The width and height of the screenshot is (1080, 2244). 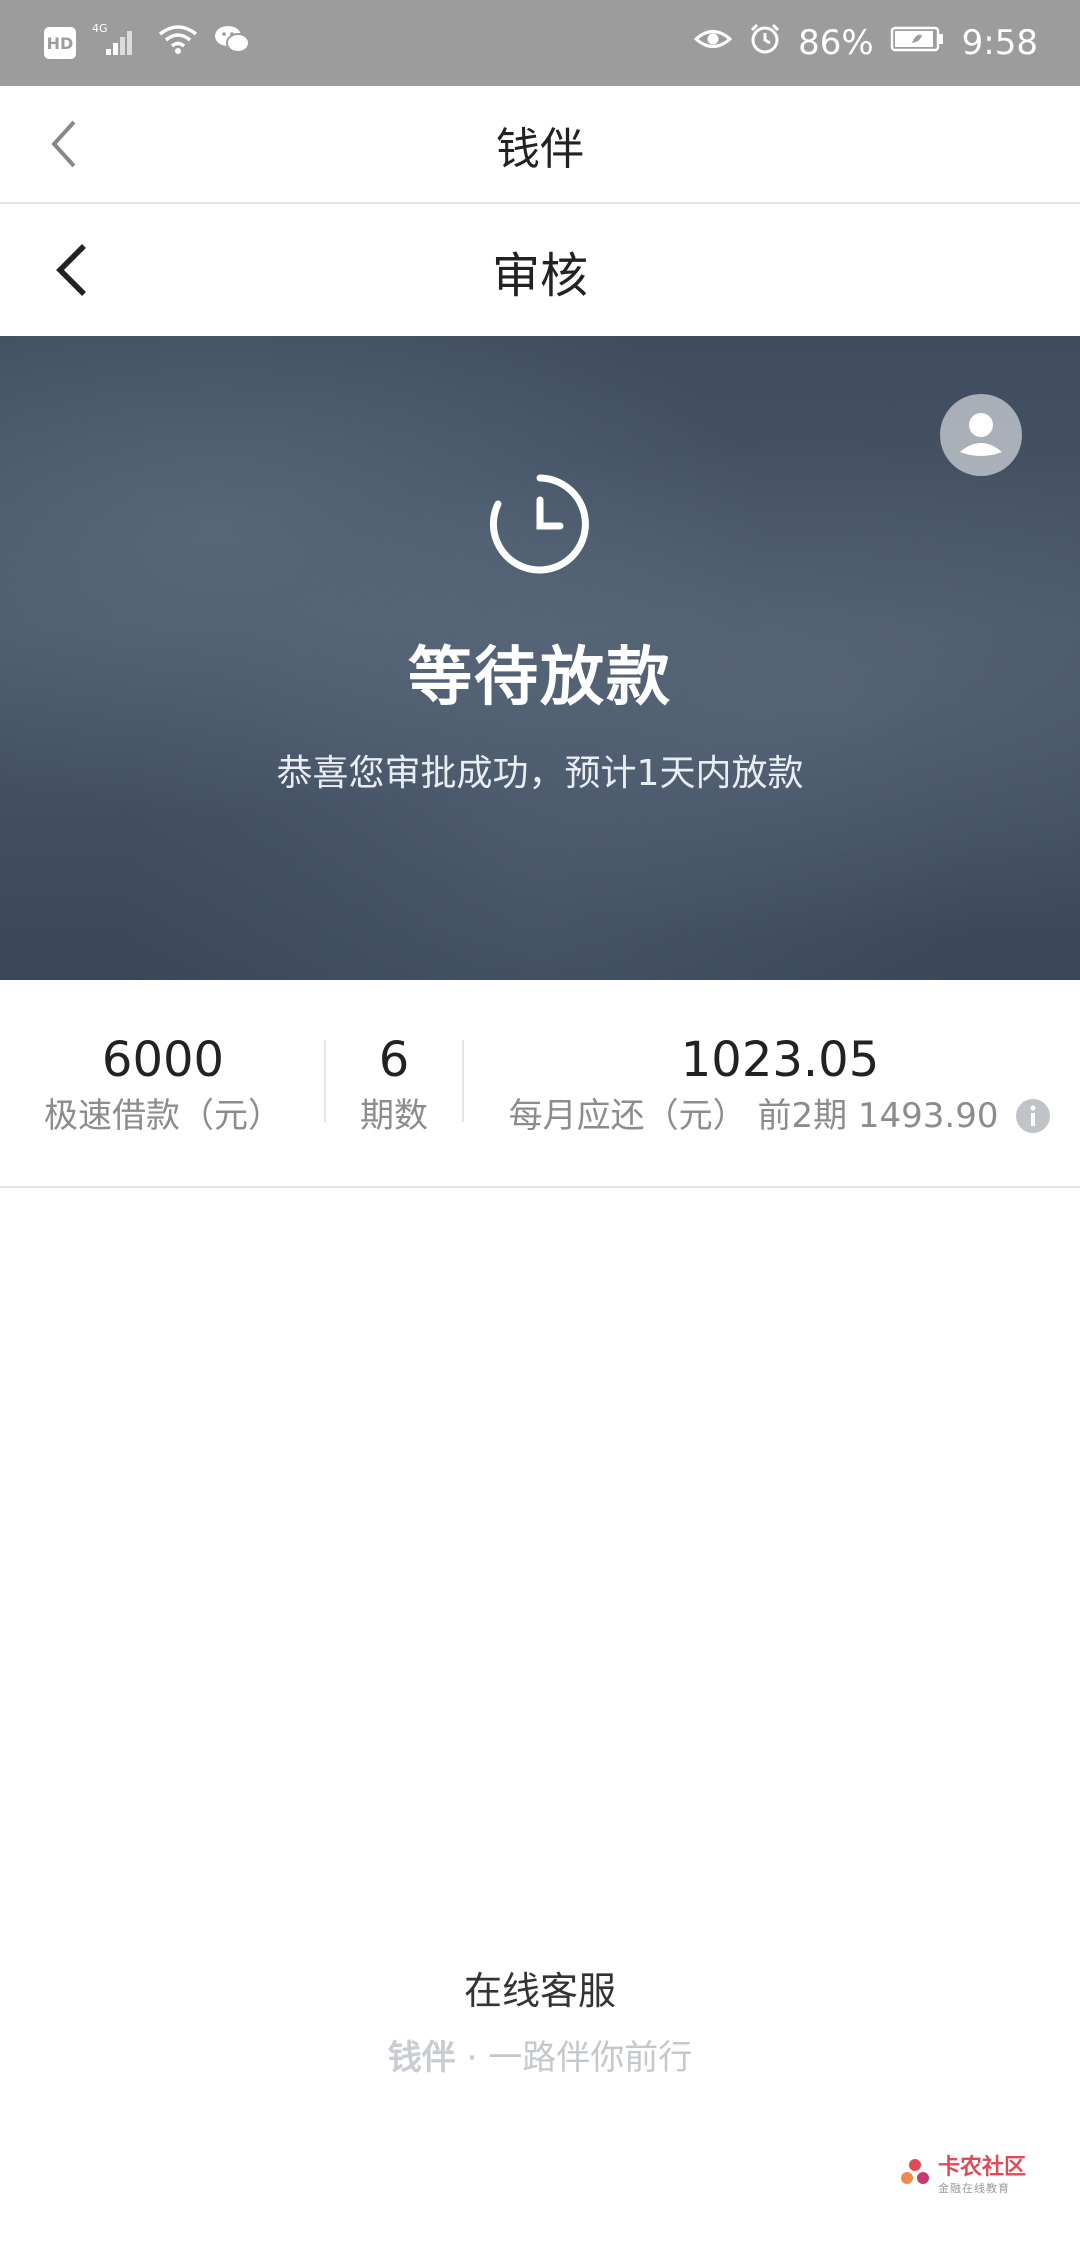 I want to click on loan-periods-value: 6, so click(x=394, y=1060).